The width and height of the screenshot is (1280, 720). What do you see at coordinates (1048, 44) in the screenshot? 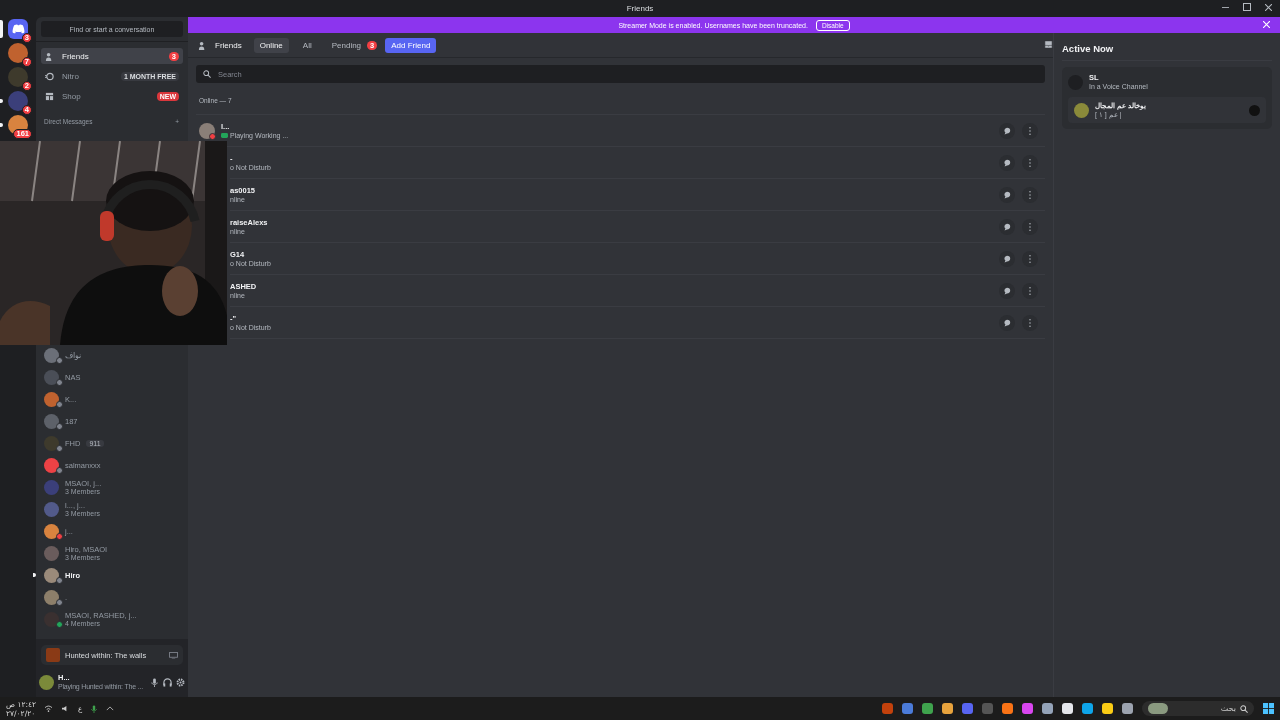
I see `inbox-icon` at bounding box center [1048, 44].